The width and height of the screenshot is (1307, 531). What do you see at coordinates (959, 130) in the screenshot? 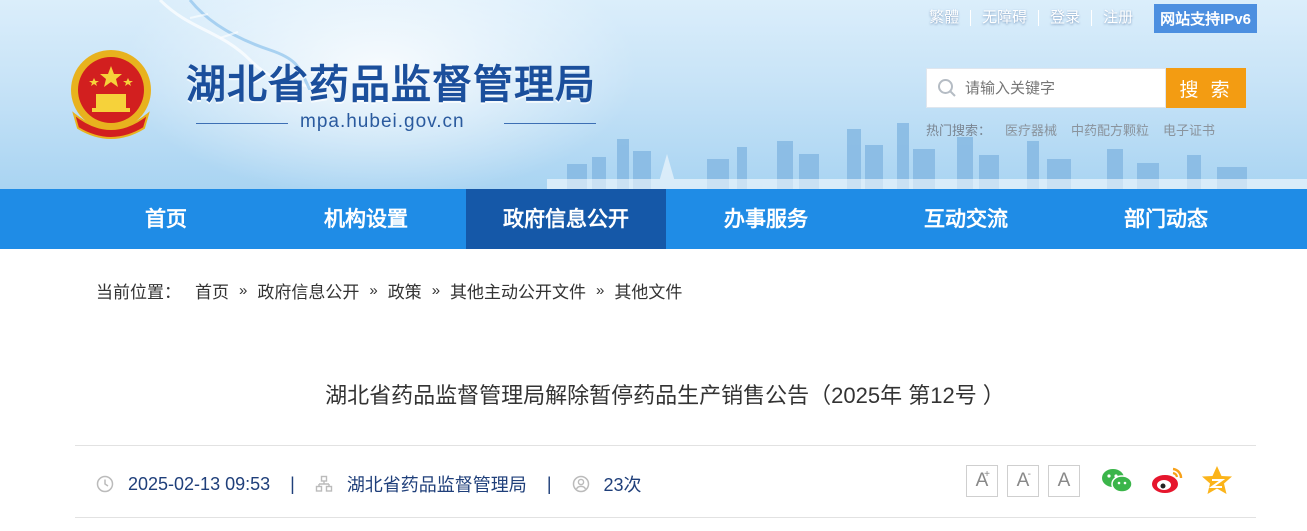
I see `hot-search-label: 热门搜索：` at bounding box center [959, 130].